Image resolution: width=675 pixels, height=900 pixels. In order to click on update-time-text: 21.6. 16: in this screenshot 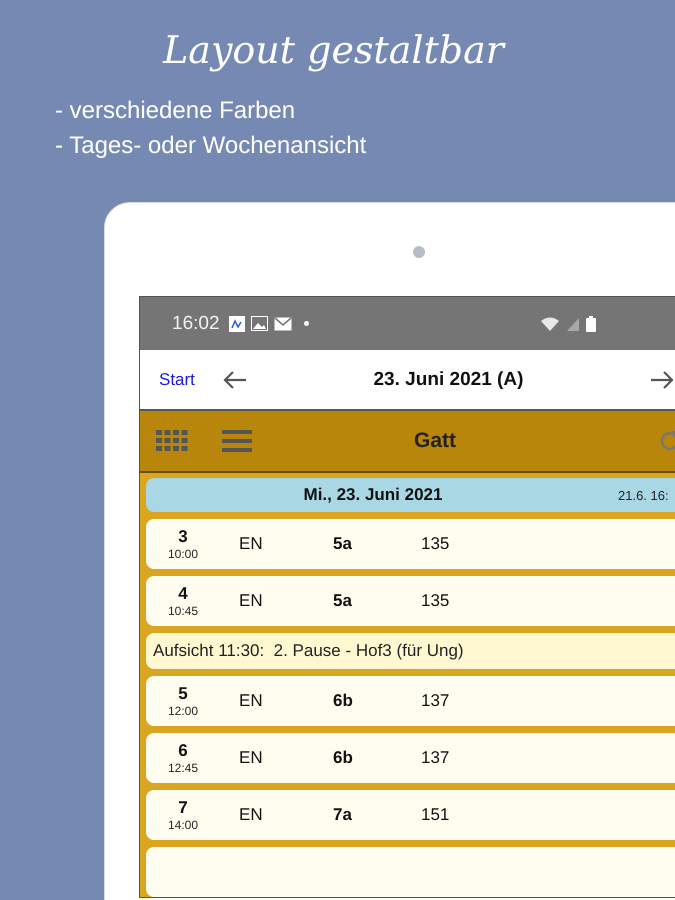, I will do `click(643, 495)`.